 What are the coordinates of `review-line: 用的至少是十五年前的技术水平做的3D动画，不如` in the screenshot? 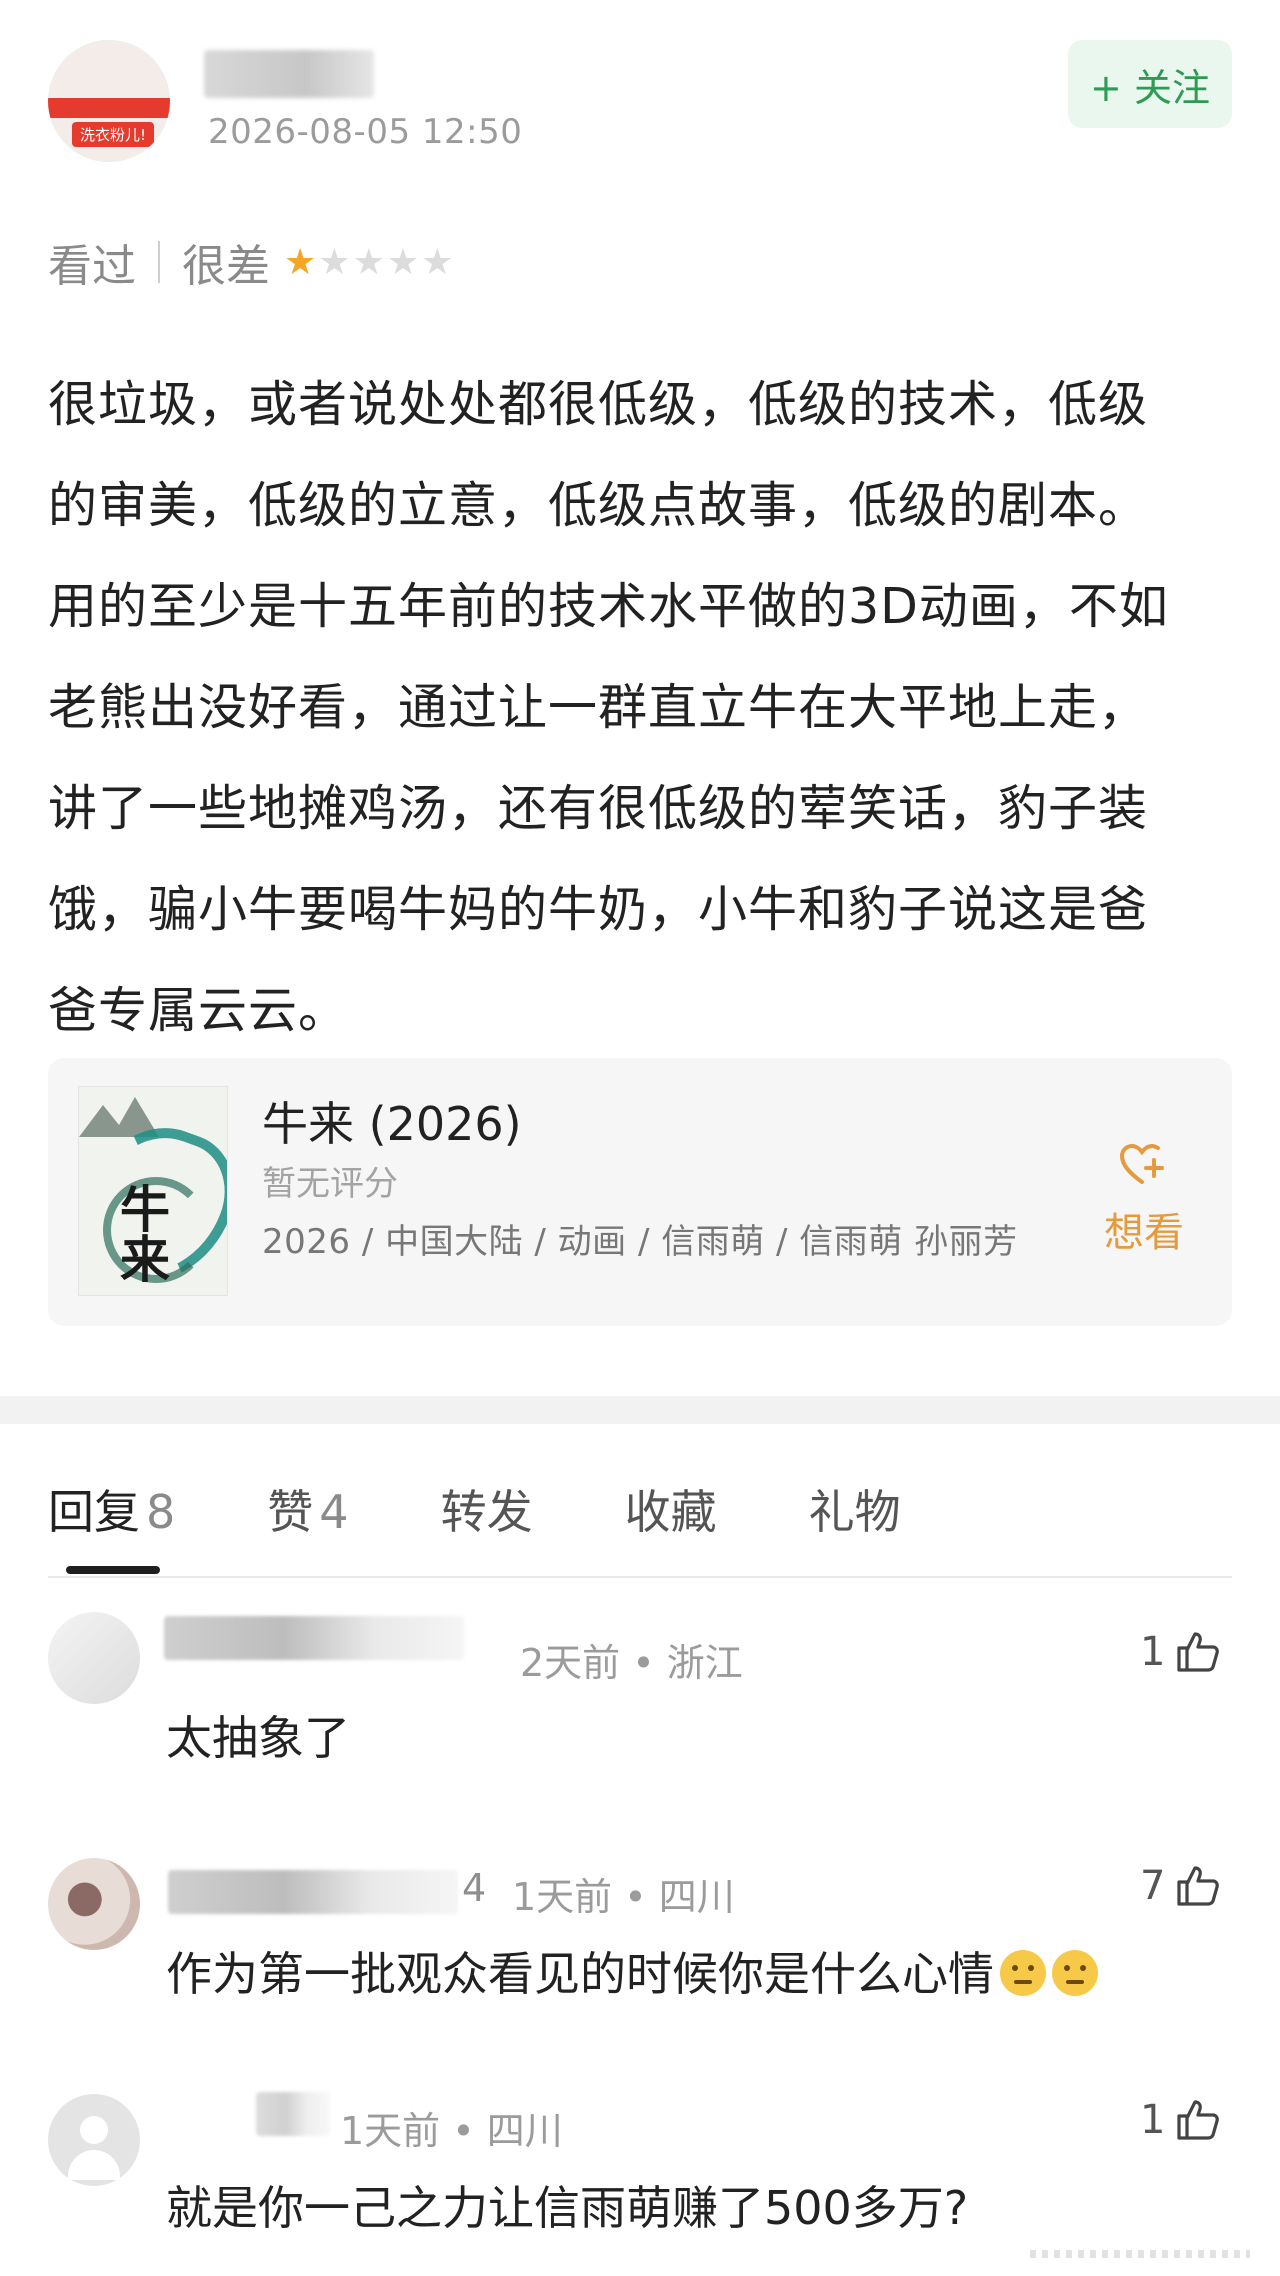 It's located at (608, 606).